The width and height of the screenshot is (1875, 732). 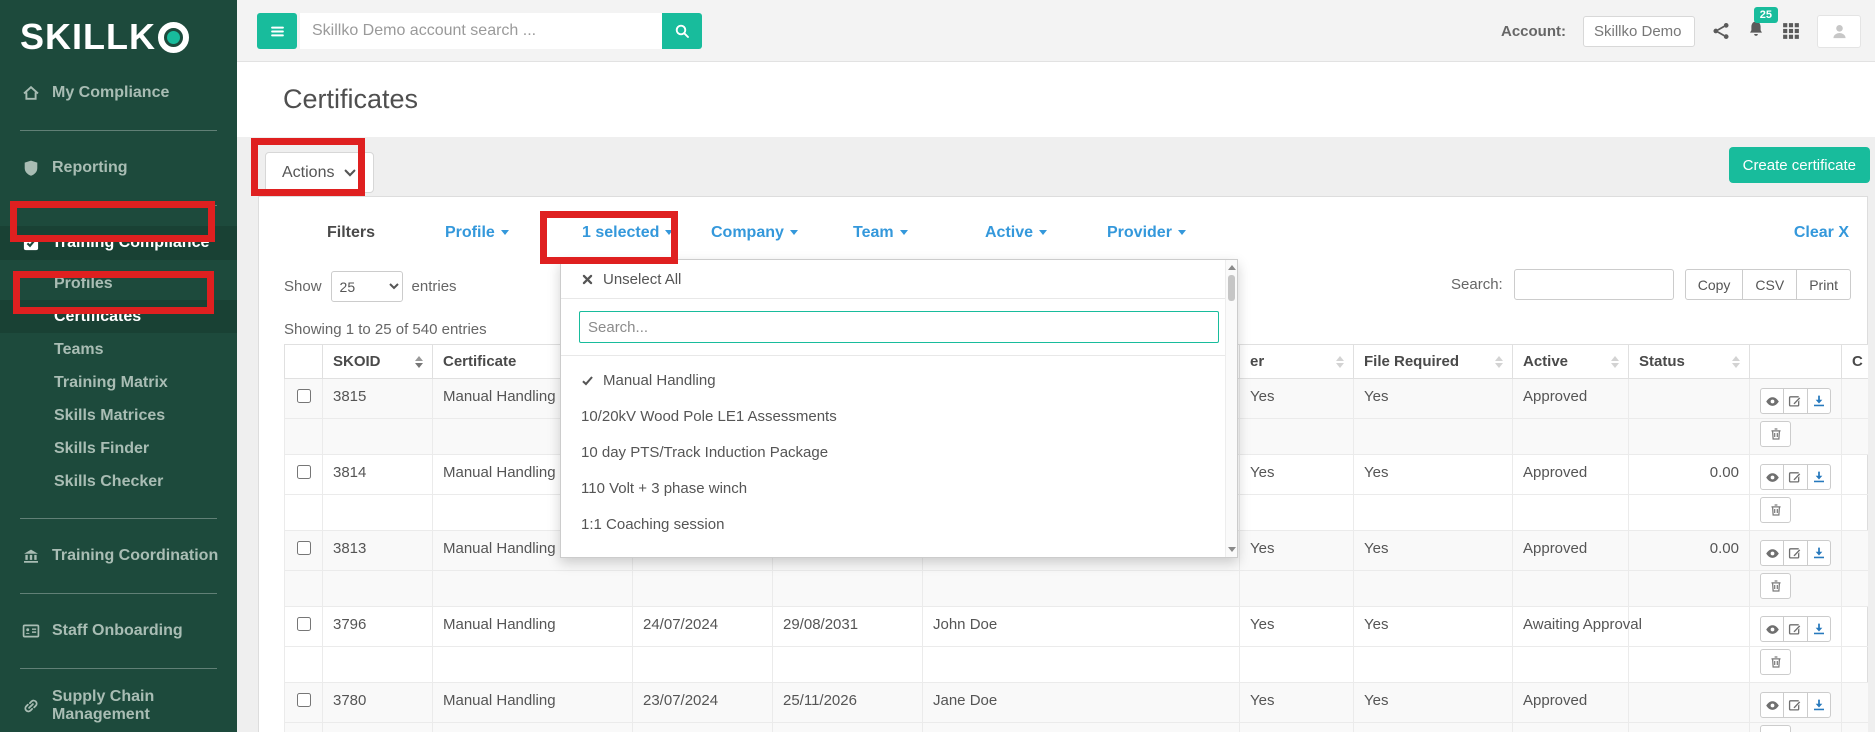 What do you see at coordinates (377, 626) in the screenshot?
I see `cell-skoid: 3796` at bounding box center [377, 626].